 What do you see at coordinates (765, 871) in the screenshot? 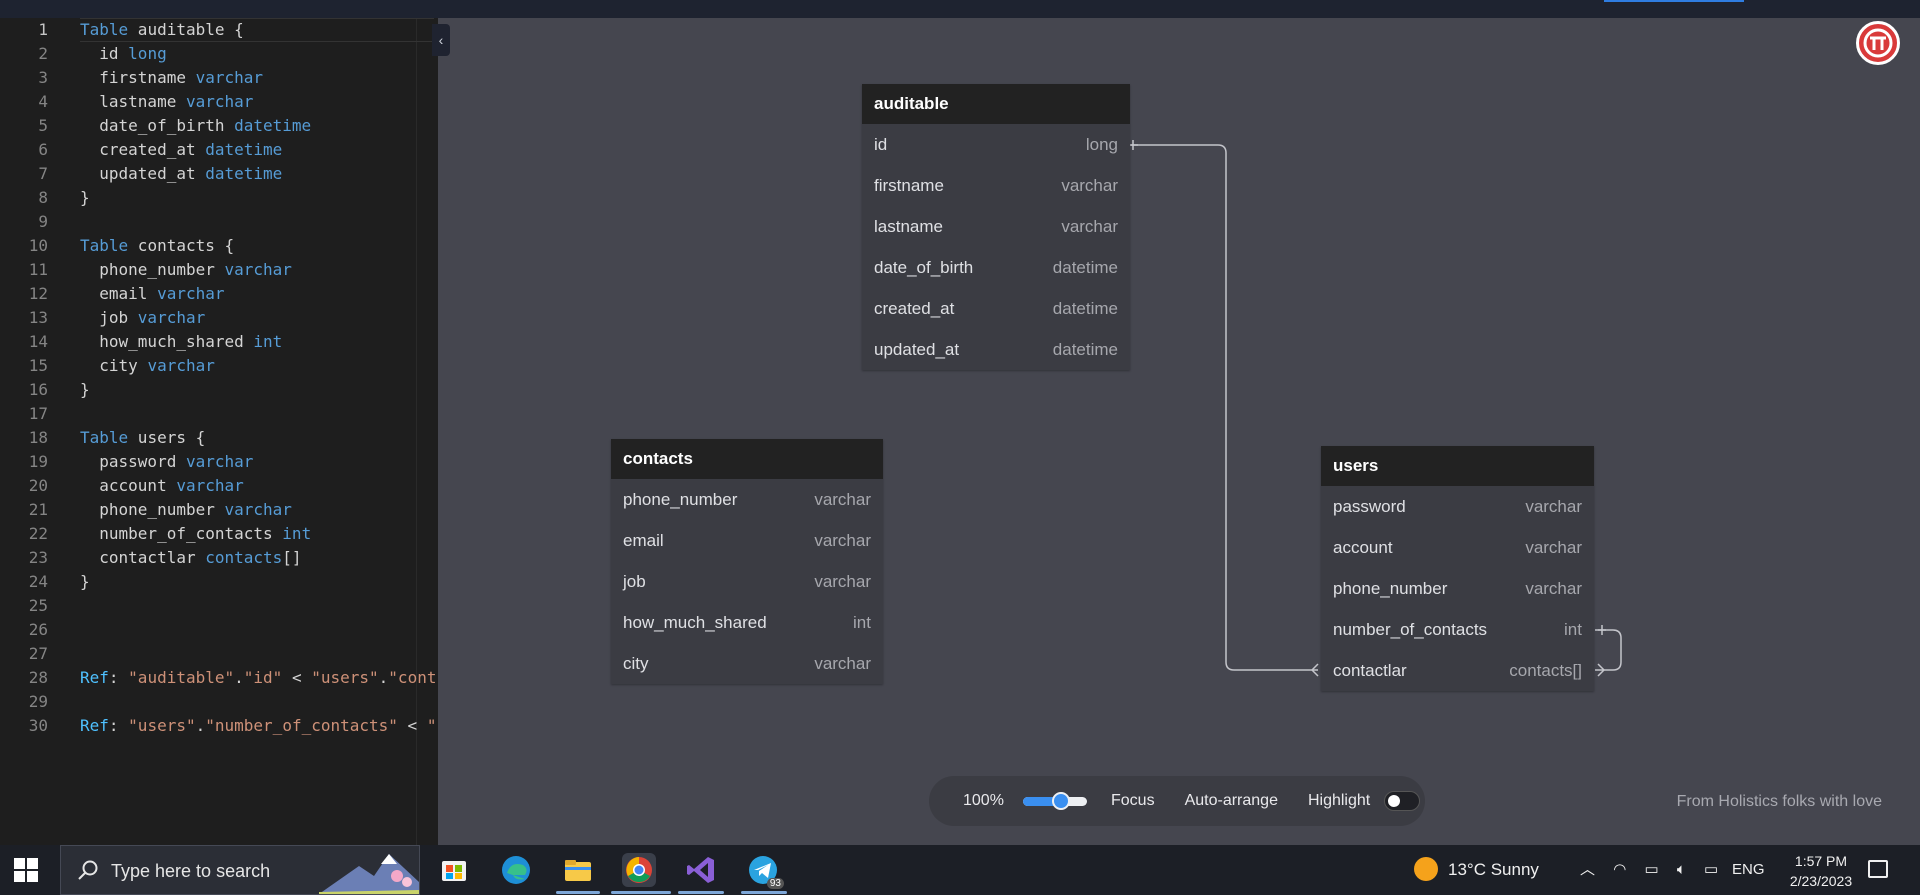
I see `telegram-icon: 93` at bounding box center [765, 871].